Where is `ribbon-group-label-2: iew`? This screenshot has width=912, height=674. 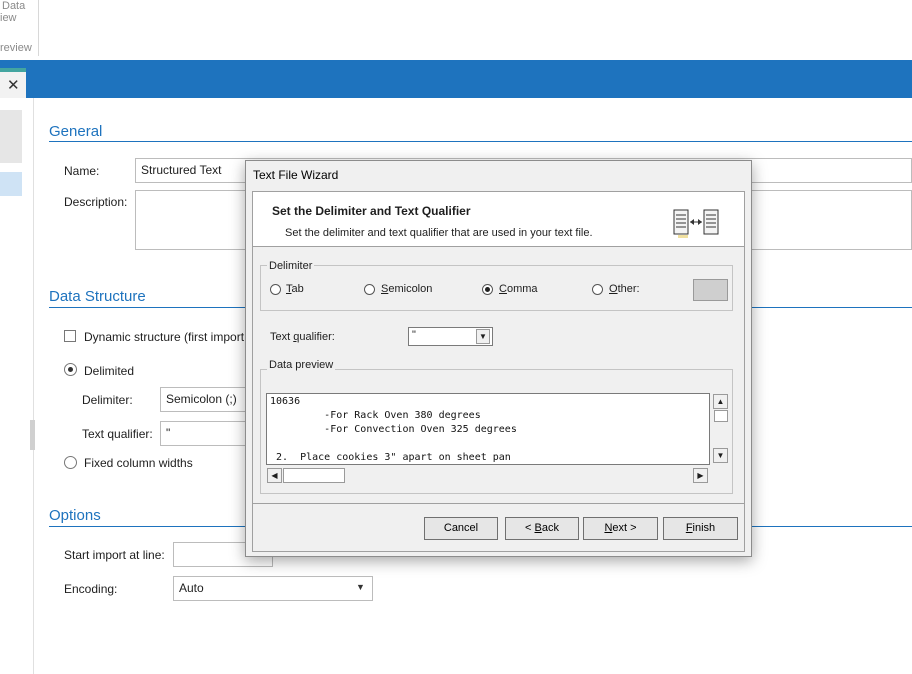
ribbon-group-label-2: iew is located at coordinates (8, 18).